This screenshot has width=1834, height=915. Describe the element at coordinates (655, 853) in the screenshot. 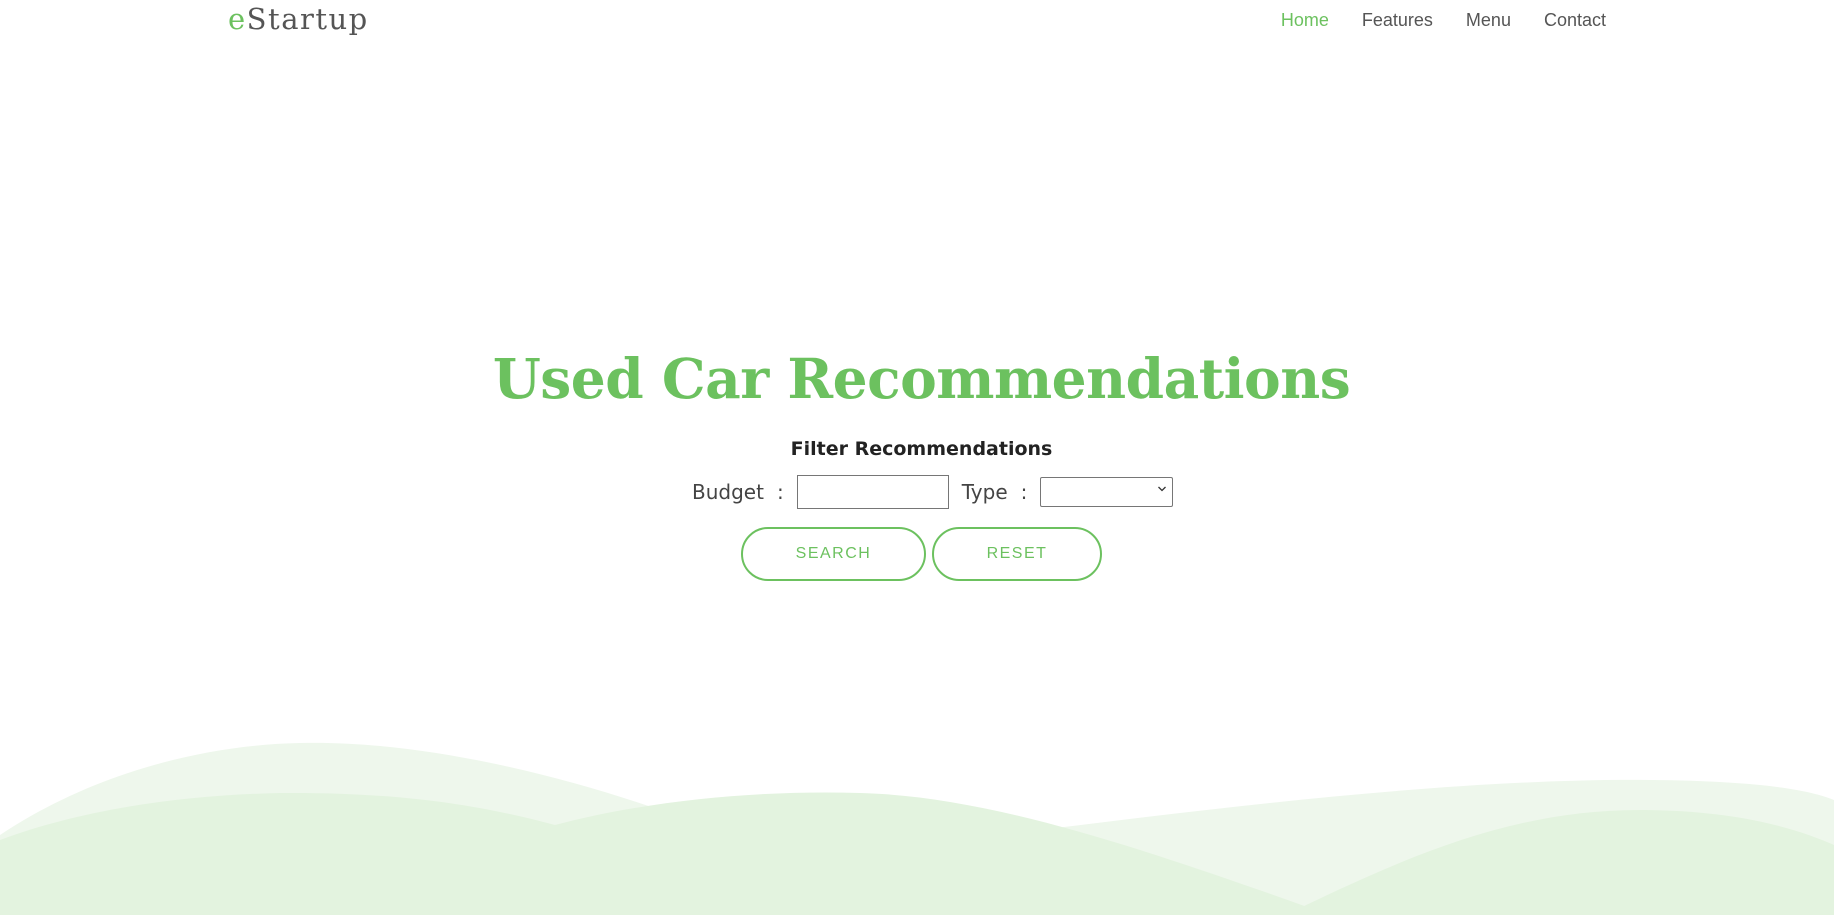

I see `wave-front-left` at that location.